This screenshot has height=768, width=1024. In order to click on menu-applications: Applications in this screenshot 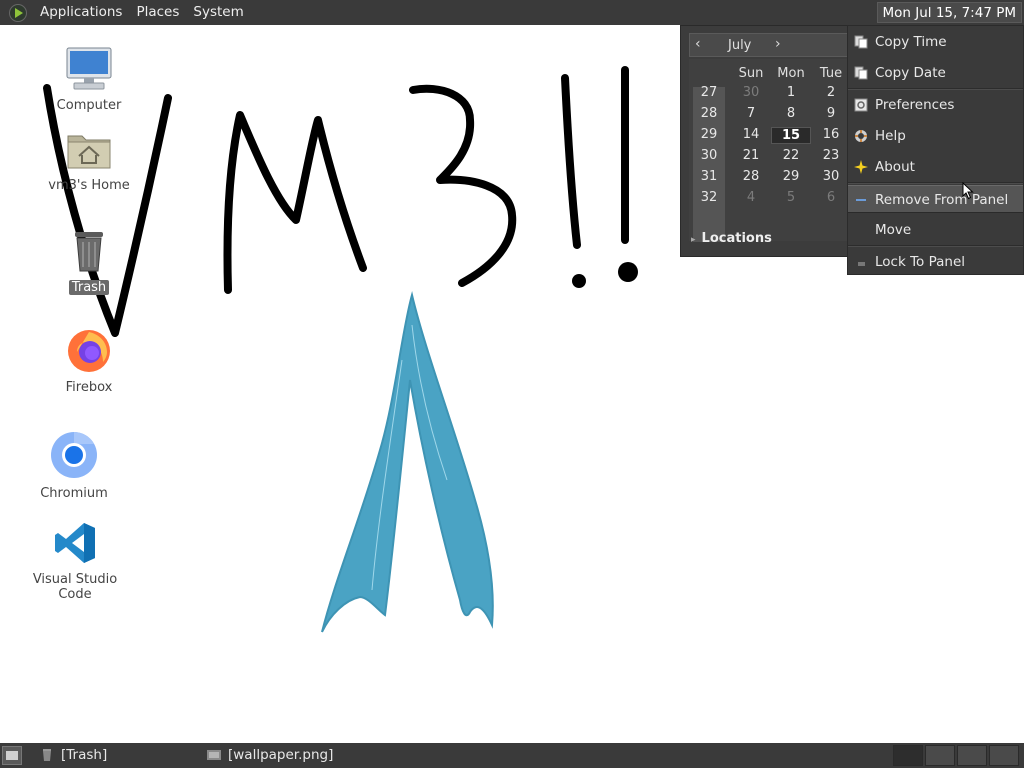, I will do `click(81, 12)`.